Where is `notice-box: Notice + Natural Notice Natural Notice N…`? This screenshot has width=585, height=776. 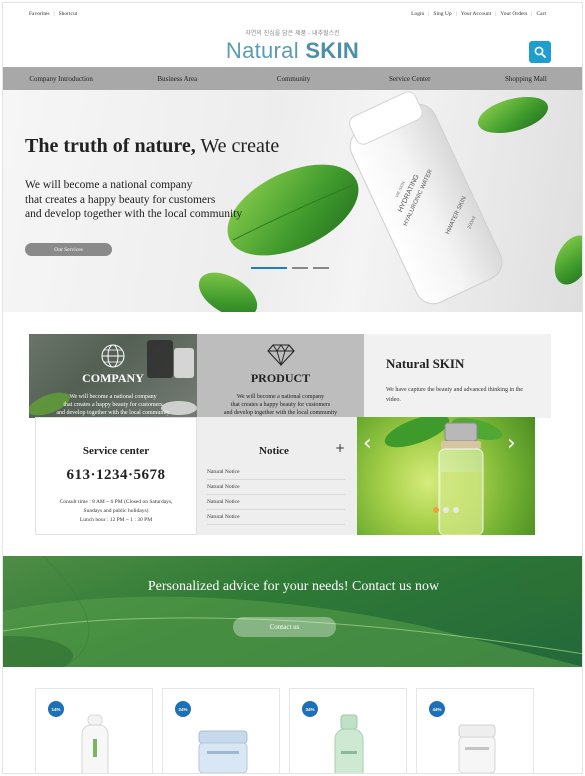 notice-box: Notice + Natural Notice Natural Notice N… is located at coordinates (277, 476).